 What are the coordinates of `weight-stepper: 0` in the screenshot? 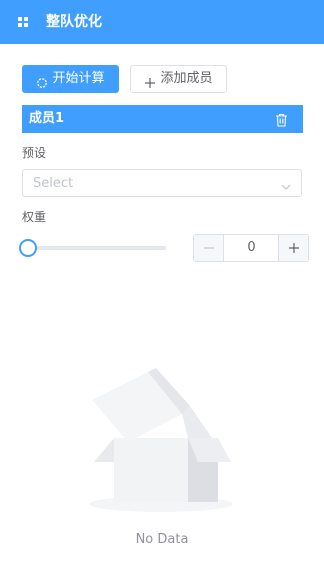 It's located at (251, 248).